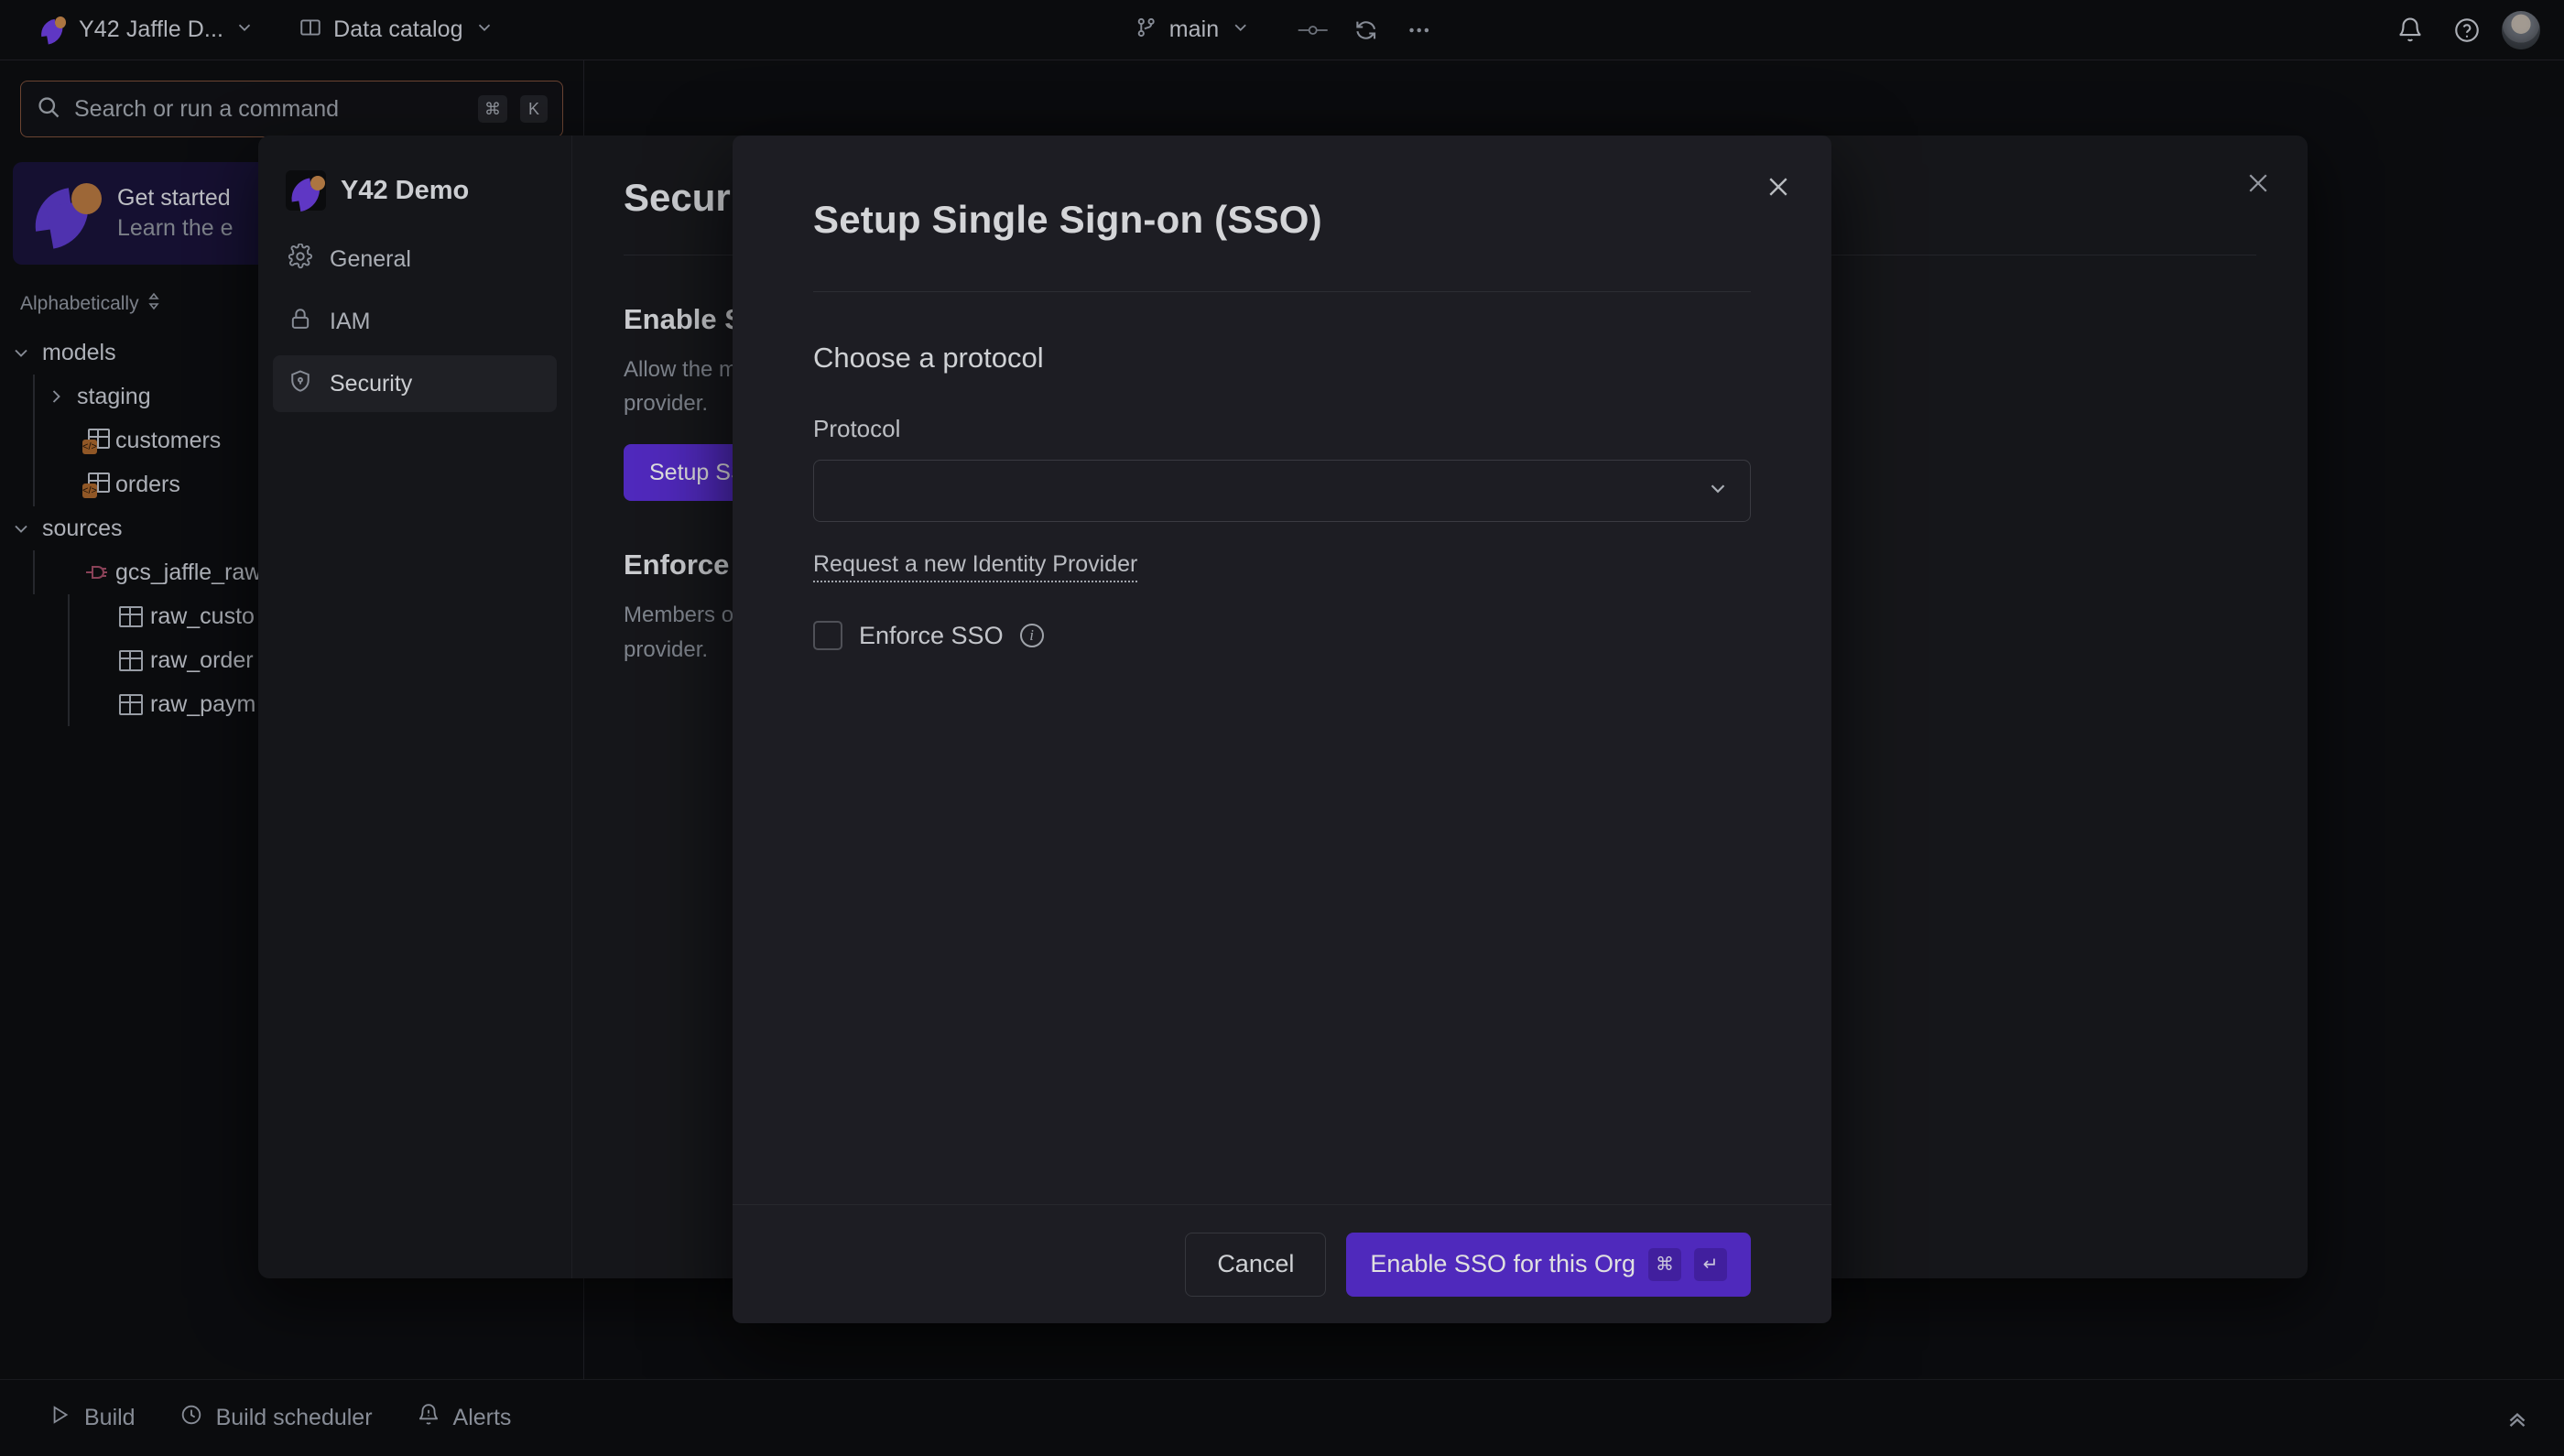 The width and height of the screenshot is (2564, 1456). I want to click on enable-sso-button: Enable SSO for this Org ⌘ ↵, so click(1548, 1264).